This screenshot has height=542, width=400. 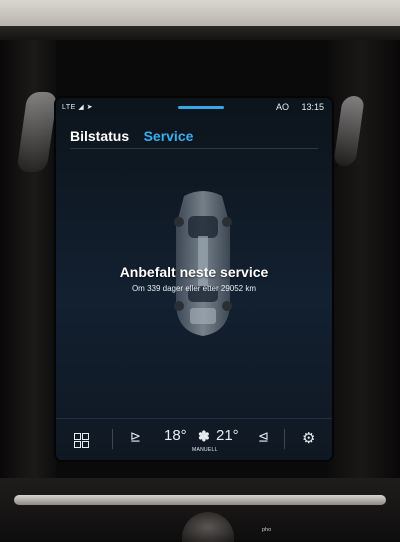 What do you see at coordinates (201, 107) in the screenshot?
I see `top-pull-handle` at bounding box center [201, 107].